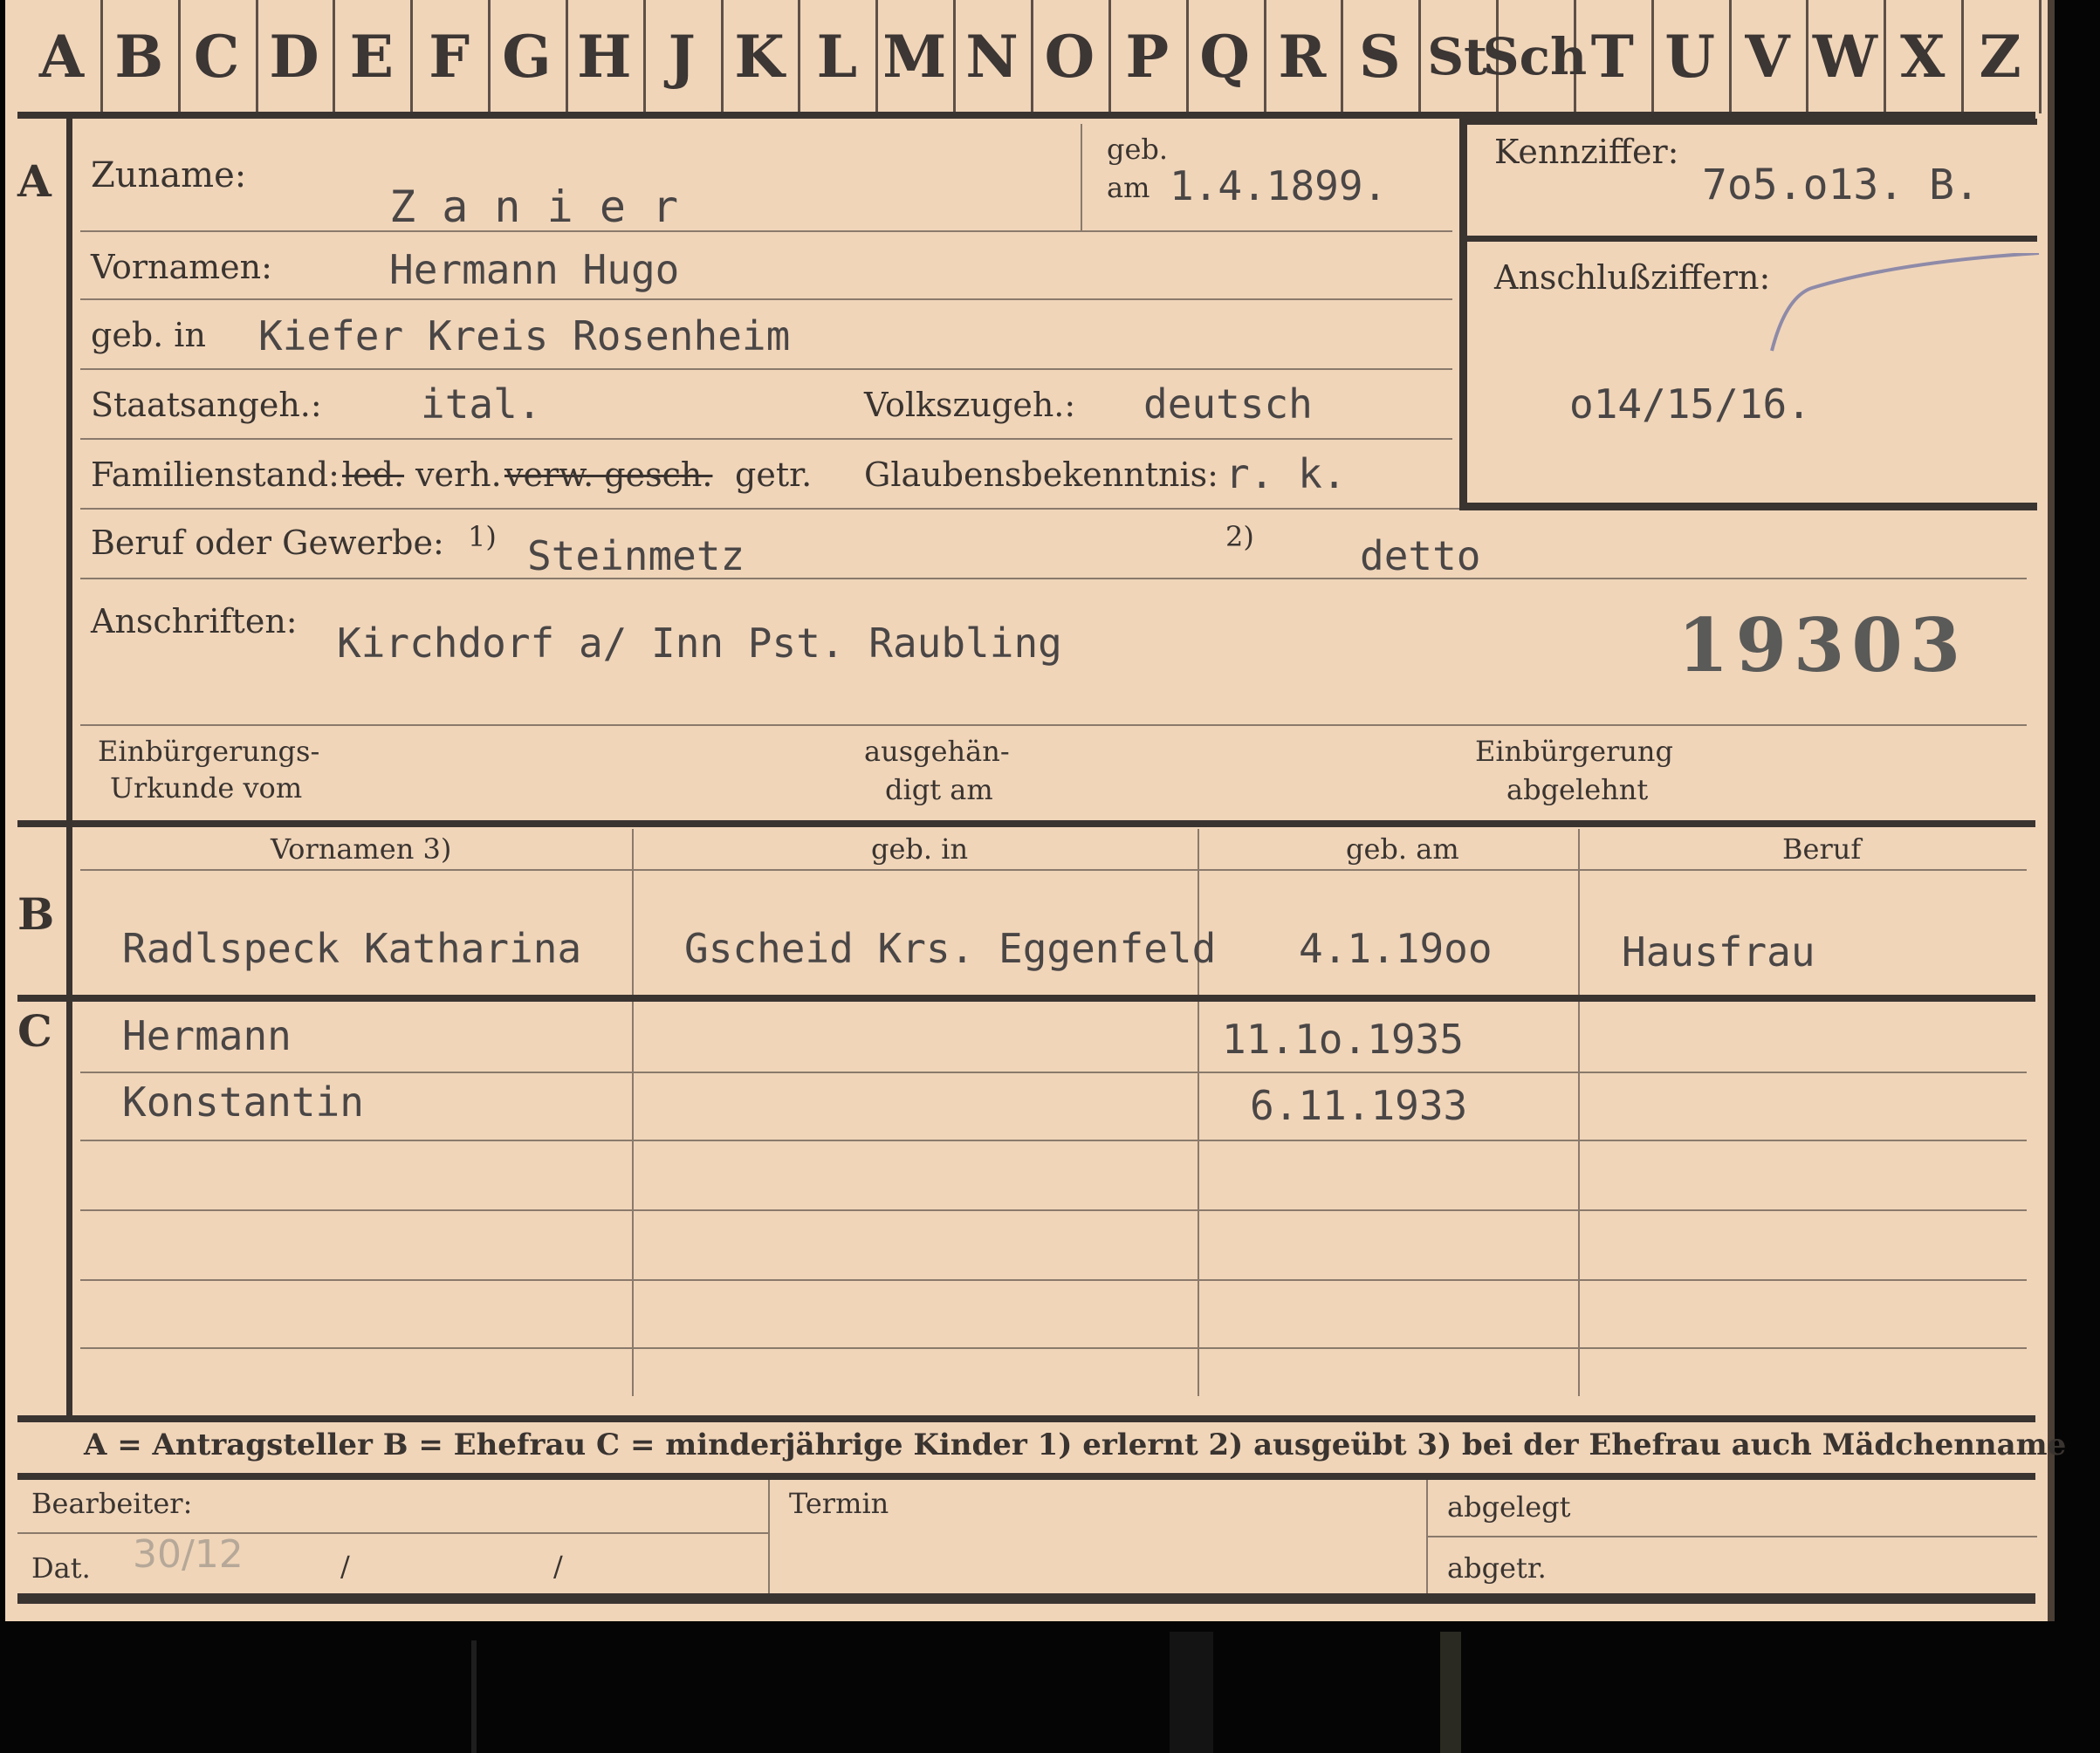 This screenshot has width=2100, height=1753. What do you see at coordinates (1359, 1105) in the screenshot?
I see `child-2-born-on: 6.11.1933` at bounding box center [1359, 1105].